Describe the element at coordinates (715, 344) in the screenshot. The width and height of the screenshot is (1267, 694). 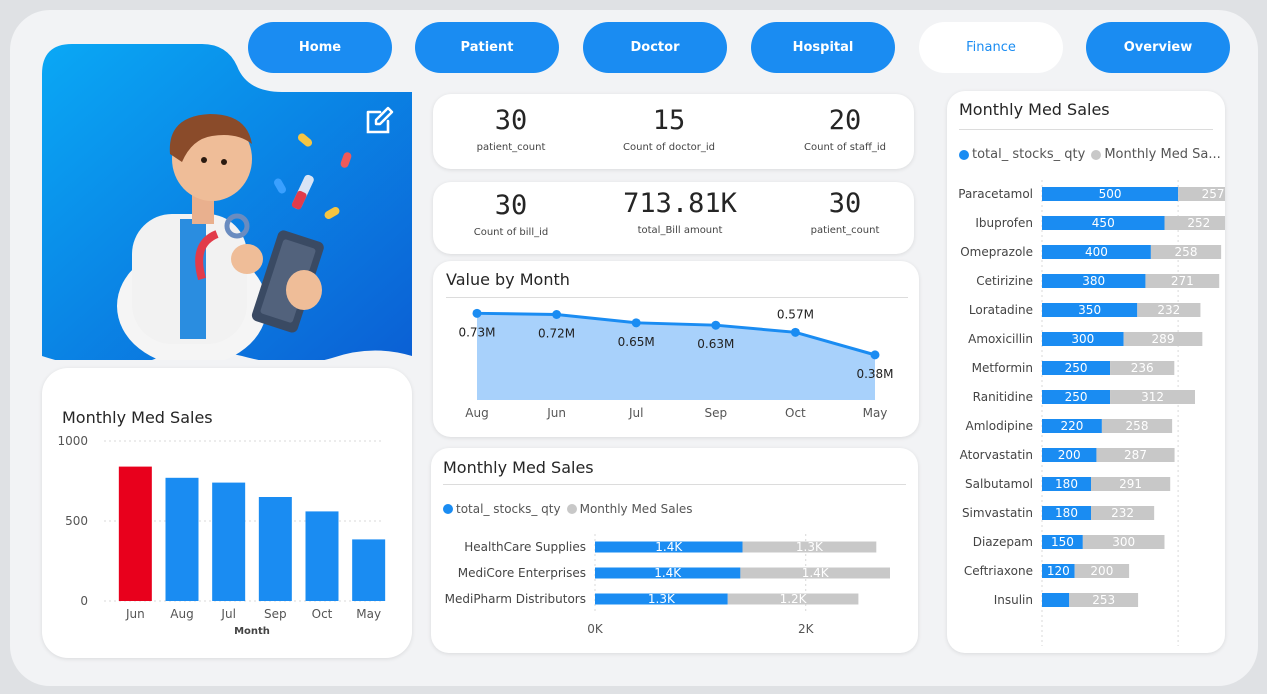
I see `data-label: 0.63M` at that location.